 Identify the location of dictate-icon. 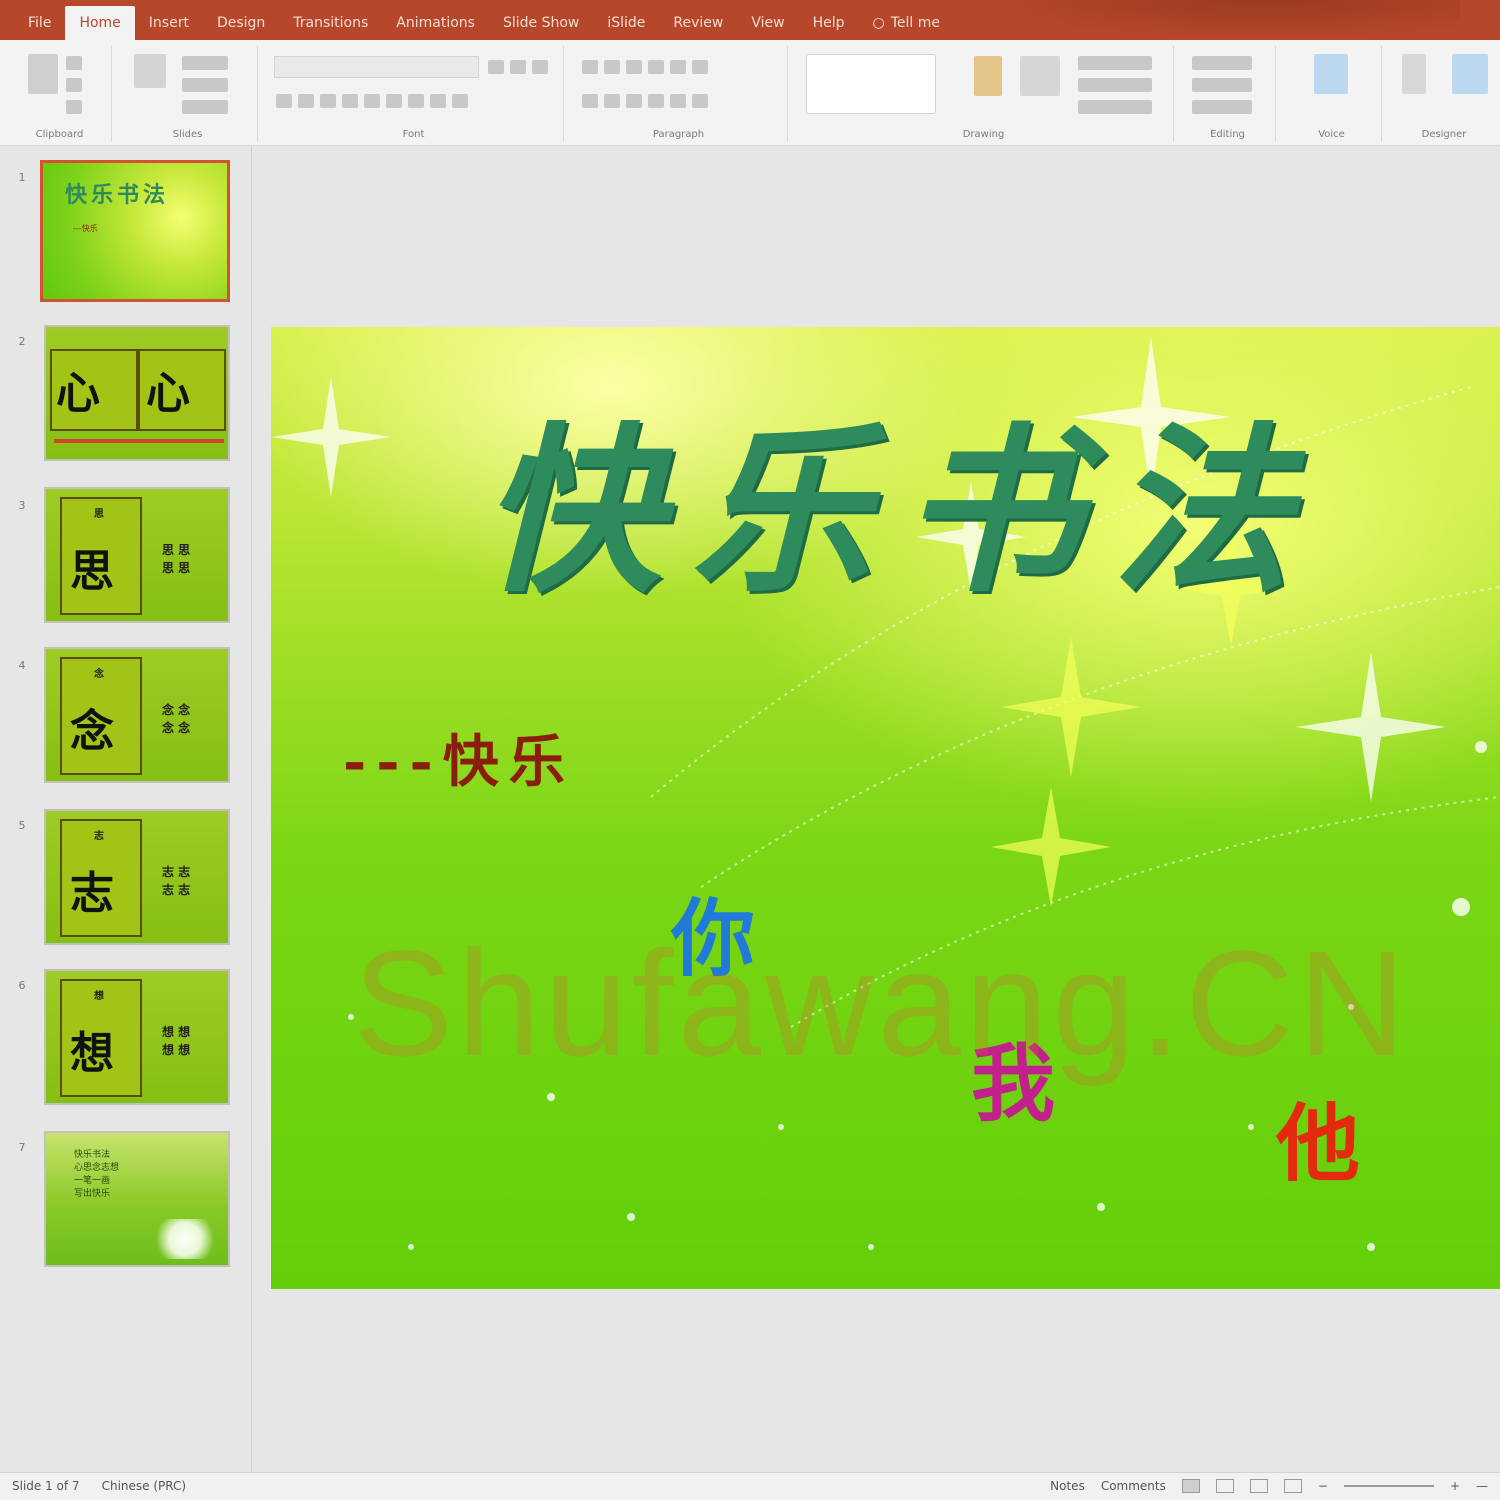
(1331, 74).